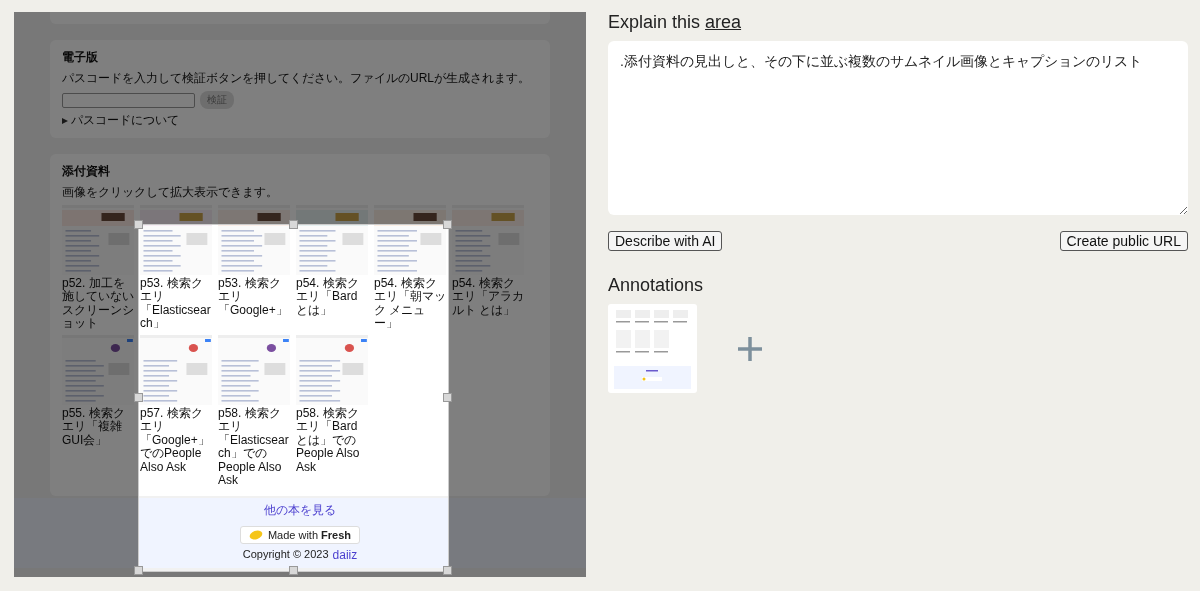  What do you see at coordinates (723, 22) in the screenshot?
I see `area-link: area` at bounding box center [723, 22].